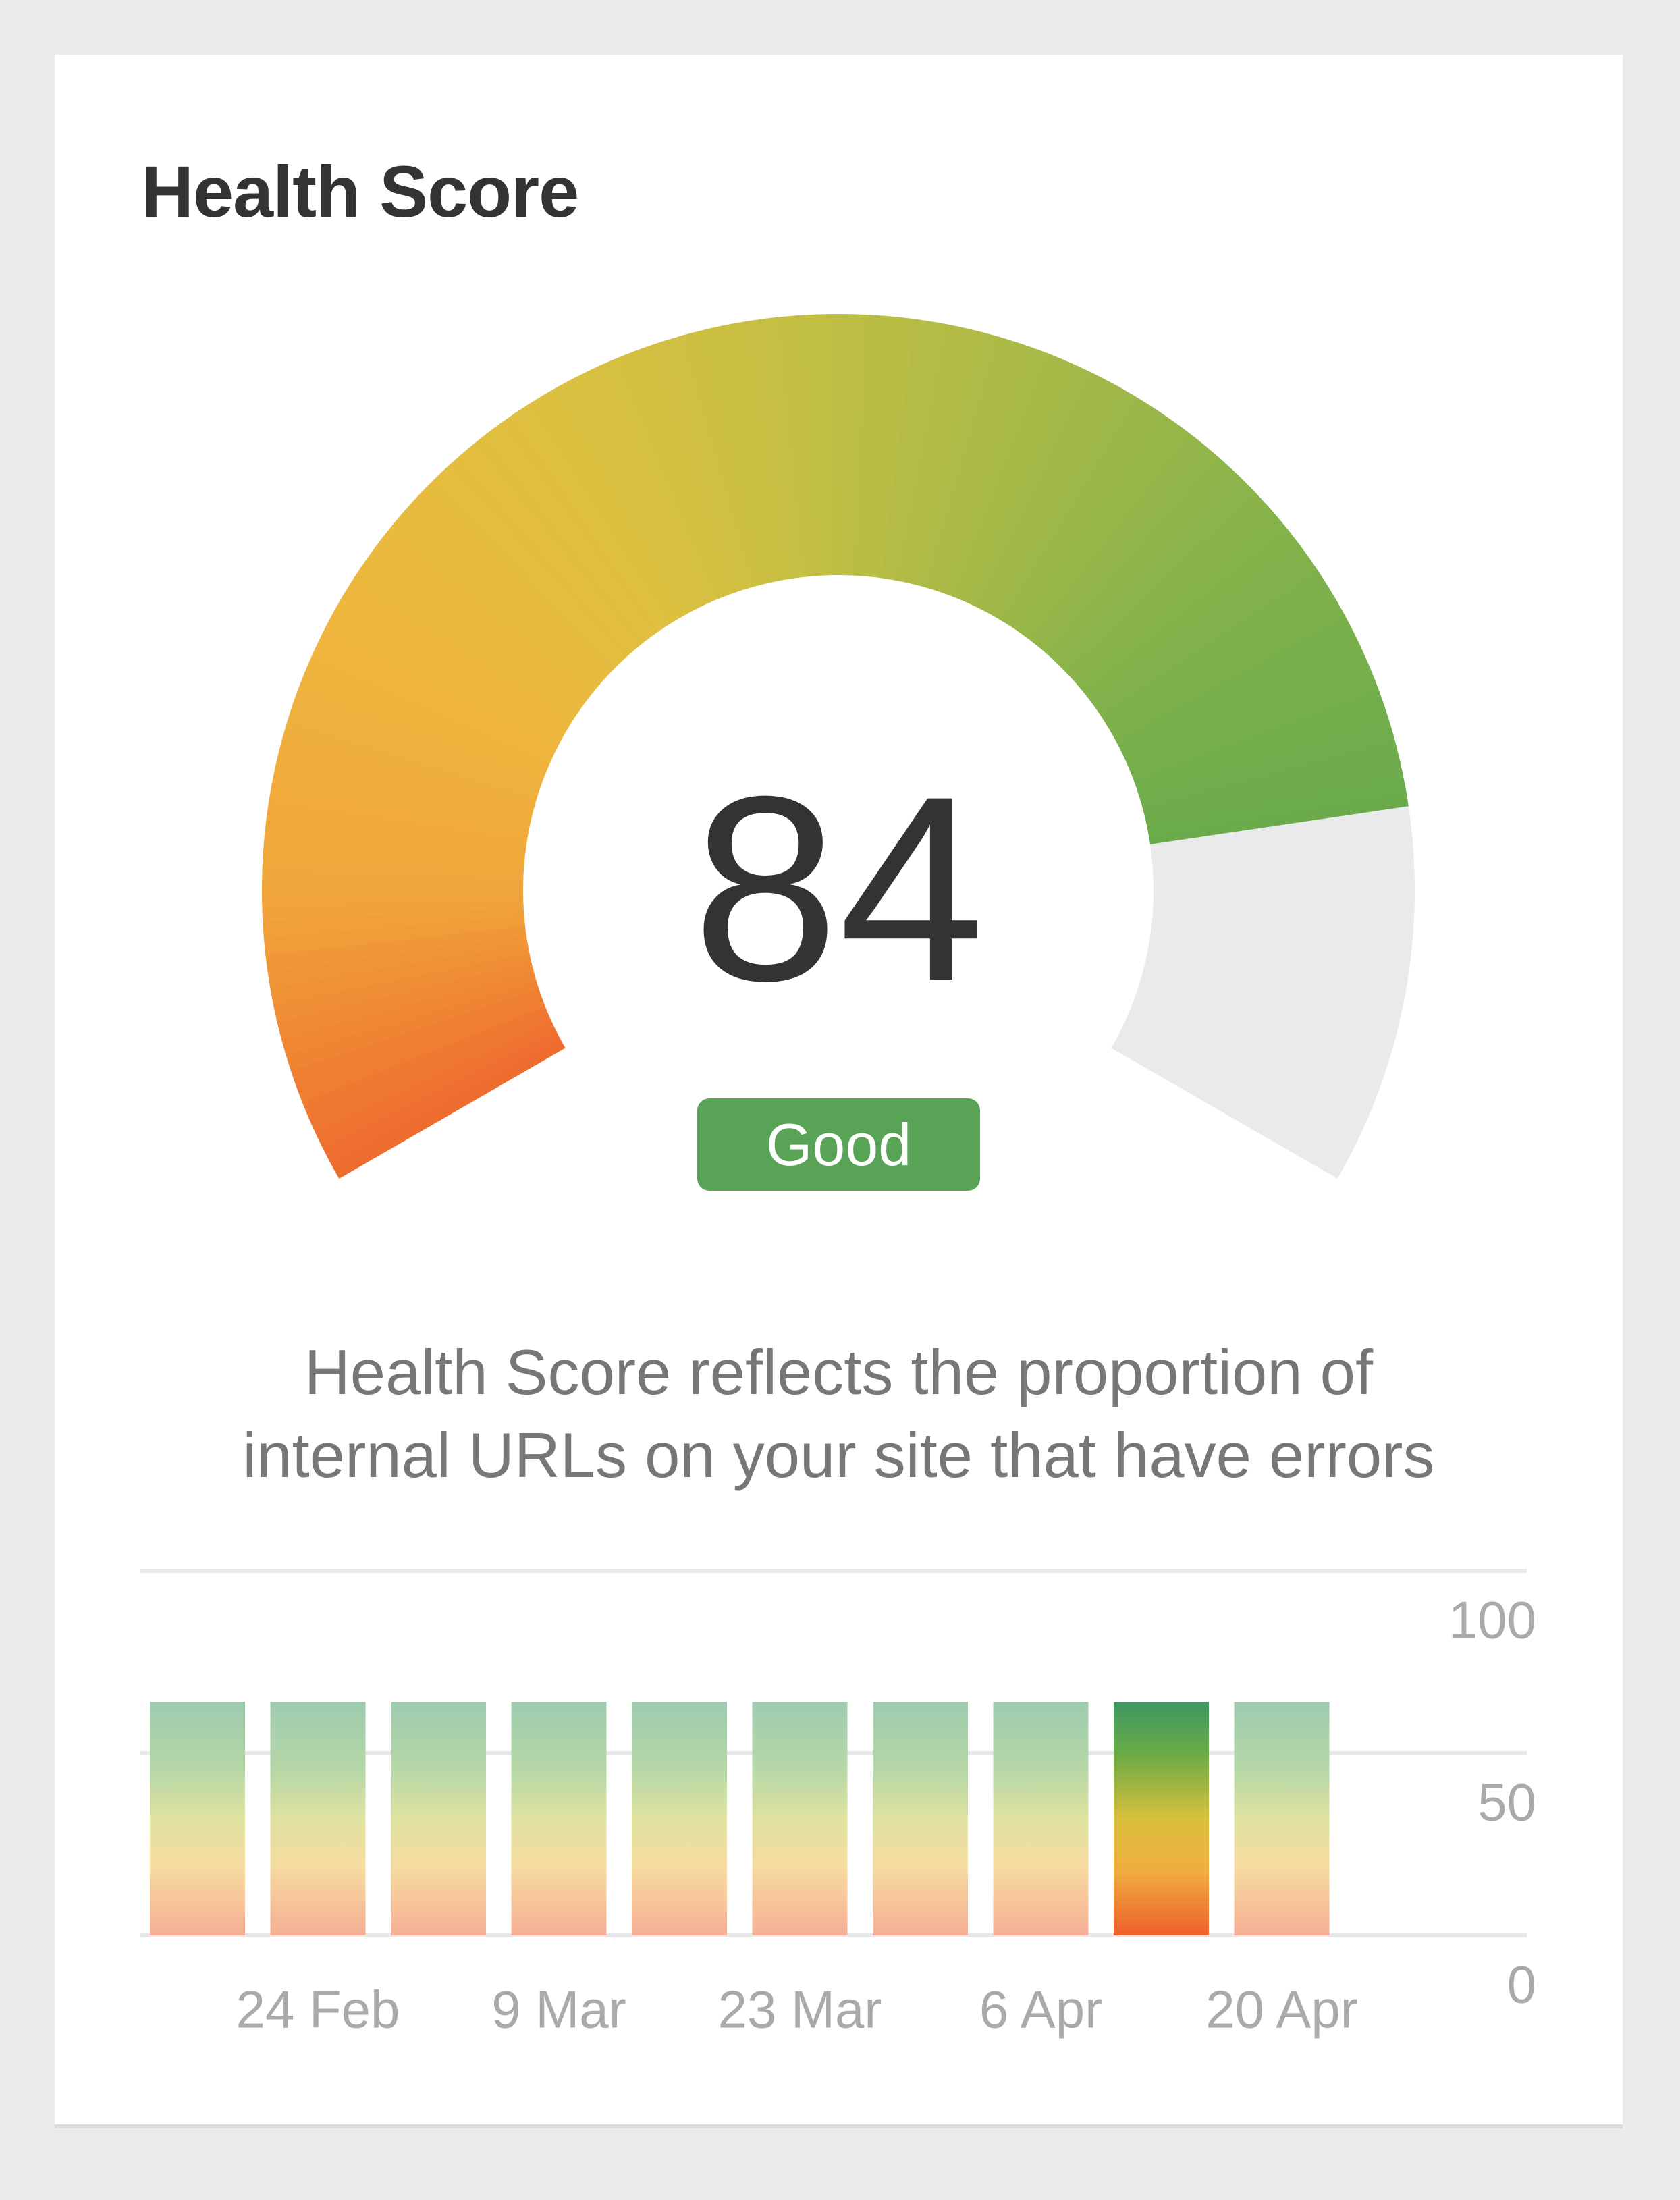  Describe the element at coordinates (558, 2009) in the screenshot. I see `x-tick-label: 9 Mar` at that location.